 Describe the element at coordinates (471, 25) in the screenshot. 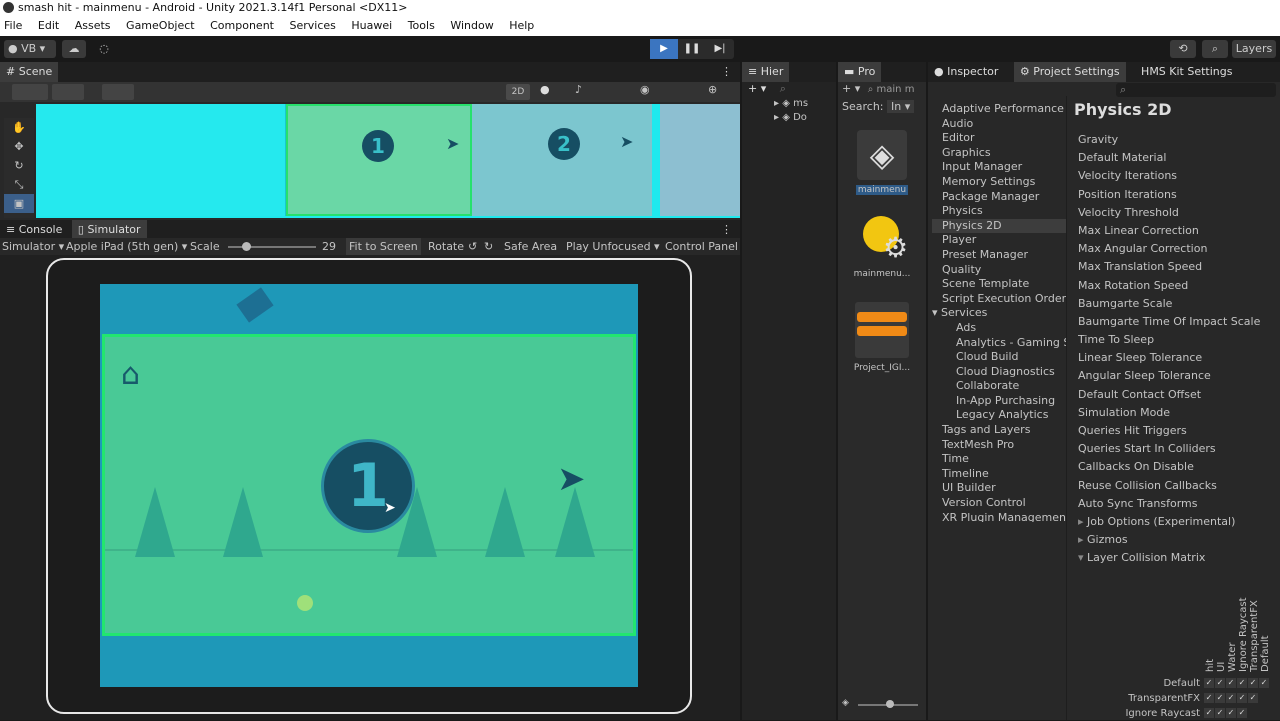

I see `menu-window: Window` at that location.